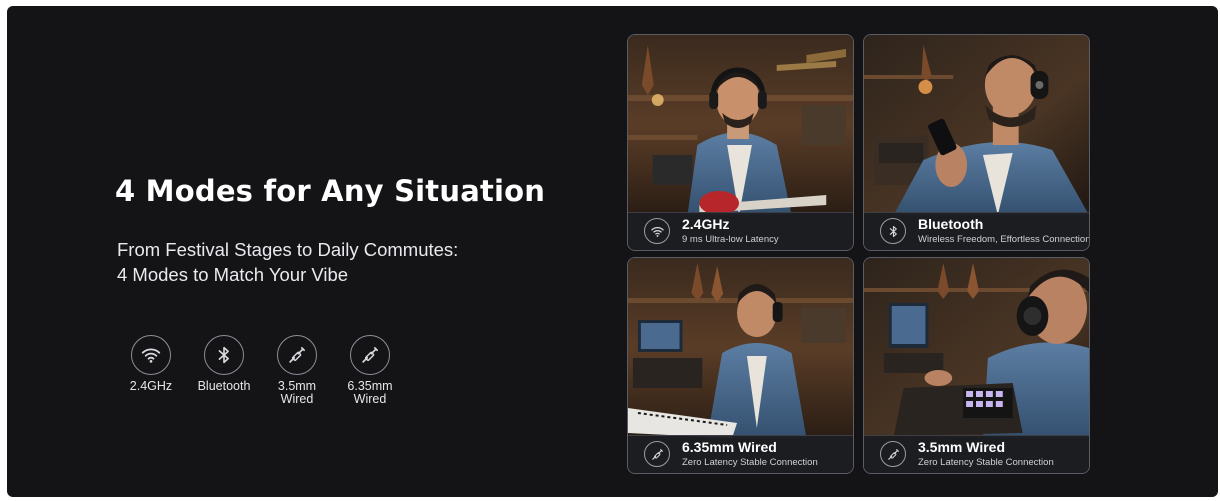  Describe the element at coordinates (740, 348) in the screenshot. I see `photo-man-playing-keyboard` at that location.